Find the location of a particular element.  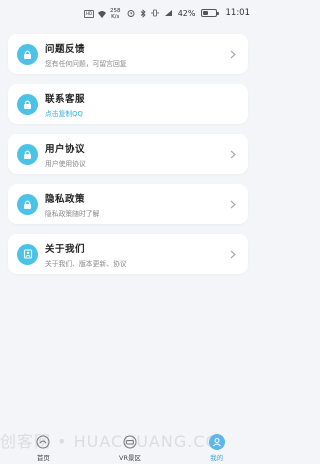

menu-item-user-agreement: 用户协议 用户使用协议 is located at coordinates (128, 154).